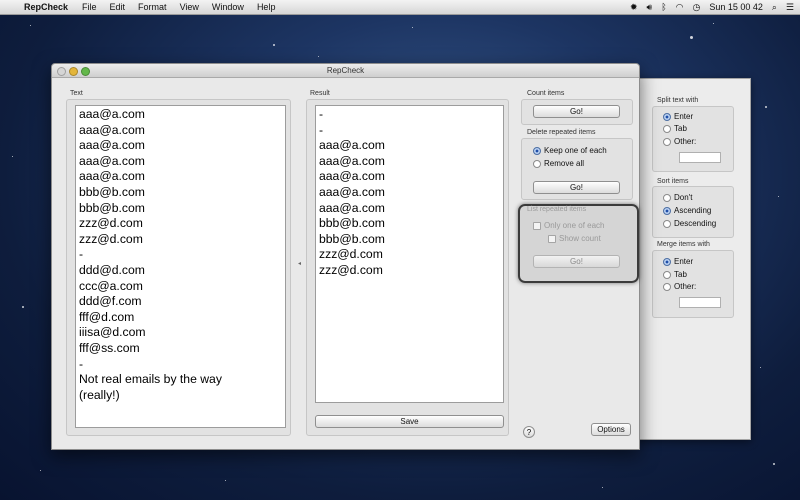  Describe the element at coordinates (73, 71) in the screenshot. I see `minimize-icon` at that location.